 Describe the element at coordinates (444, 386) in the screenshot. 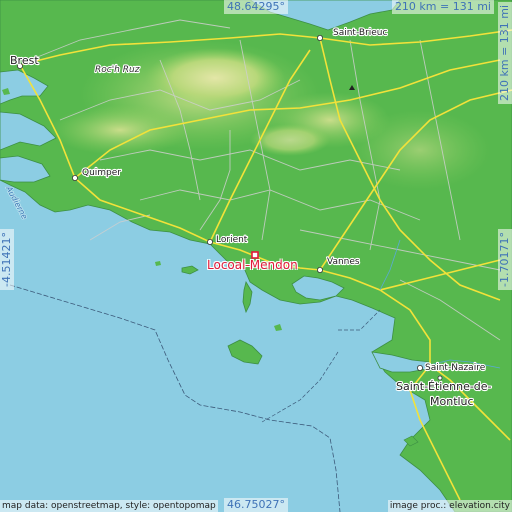

I see `label-saint-etienne-line1: Saint-Étienne-de-` at that location.